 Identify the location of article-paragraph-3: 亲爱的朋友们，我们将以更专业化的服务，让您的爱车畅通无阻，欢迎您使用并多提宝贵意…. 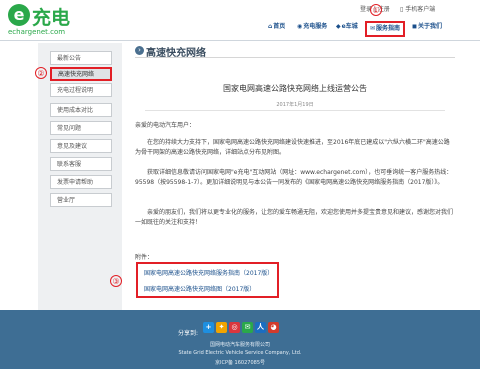
(294, 217).